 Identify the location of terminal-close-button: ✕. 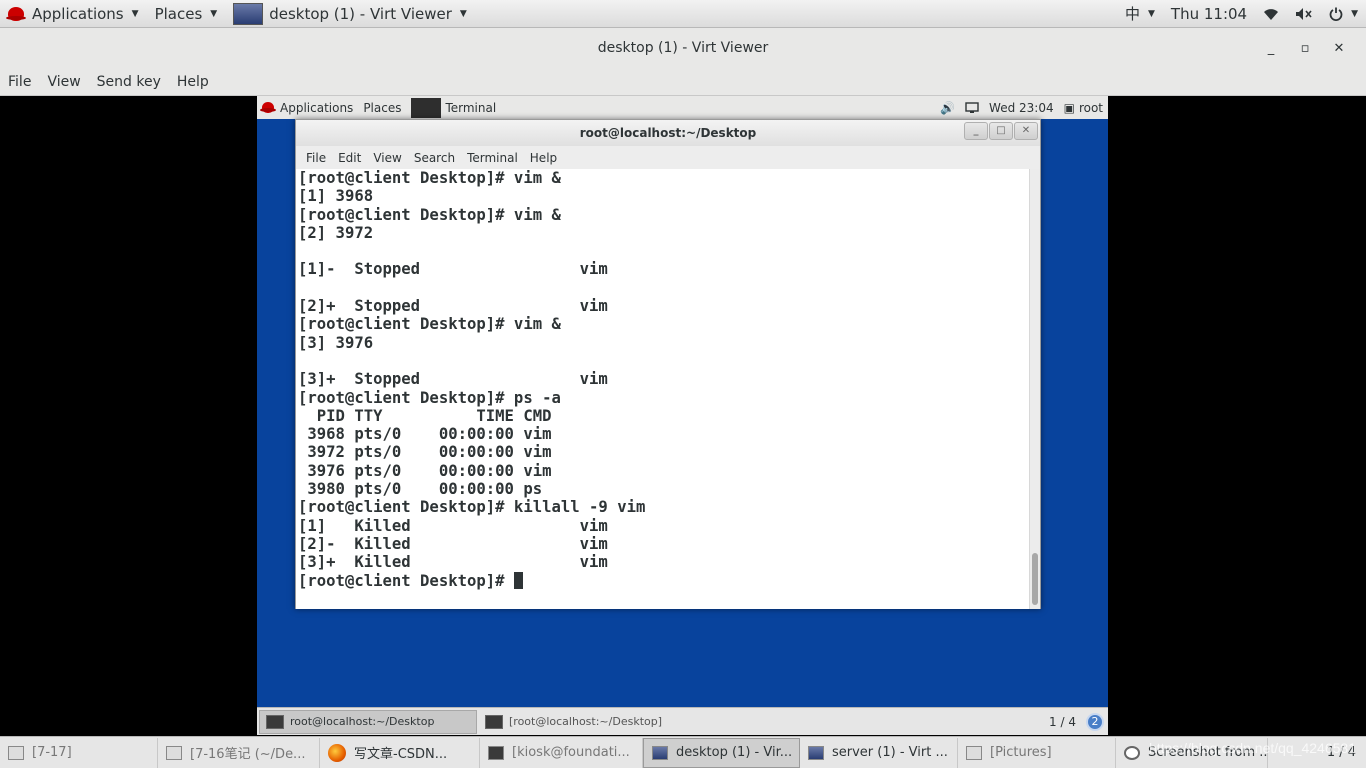
(1026, 131).